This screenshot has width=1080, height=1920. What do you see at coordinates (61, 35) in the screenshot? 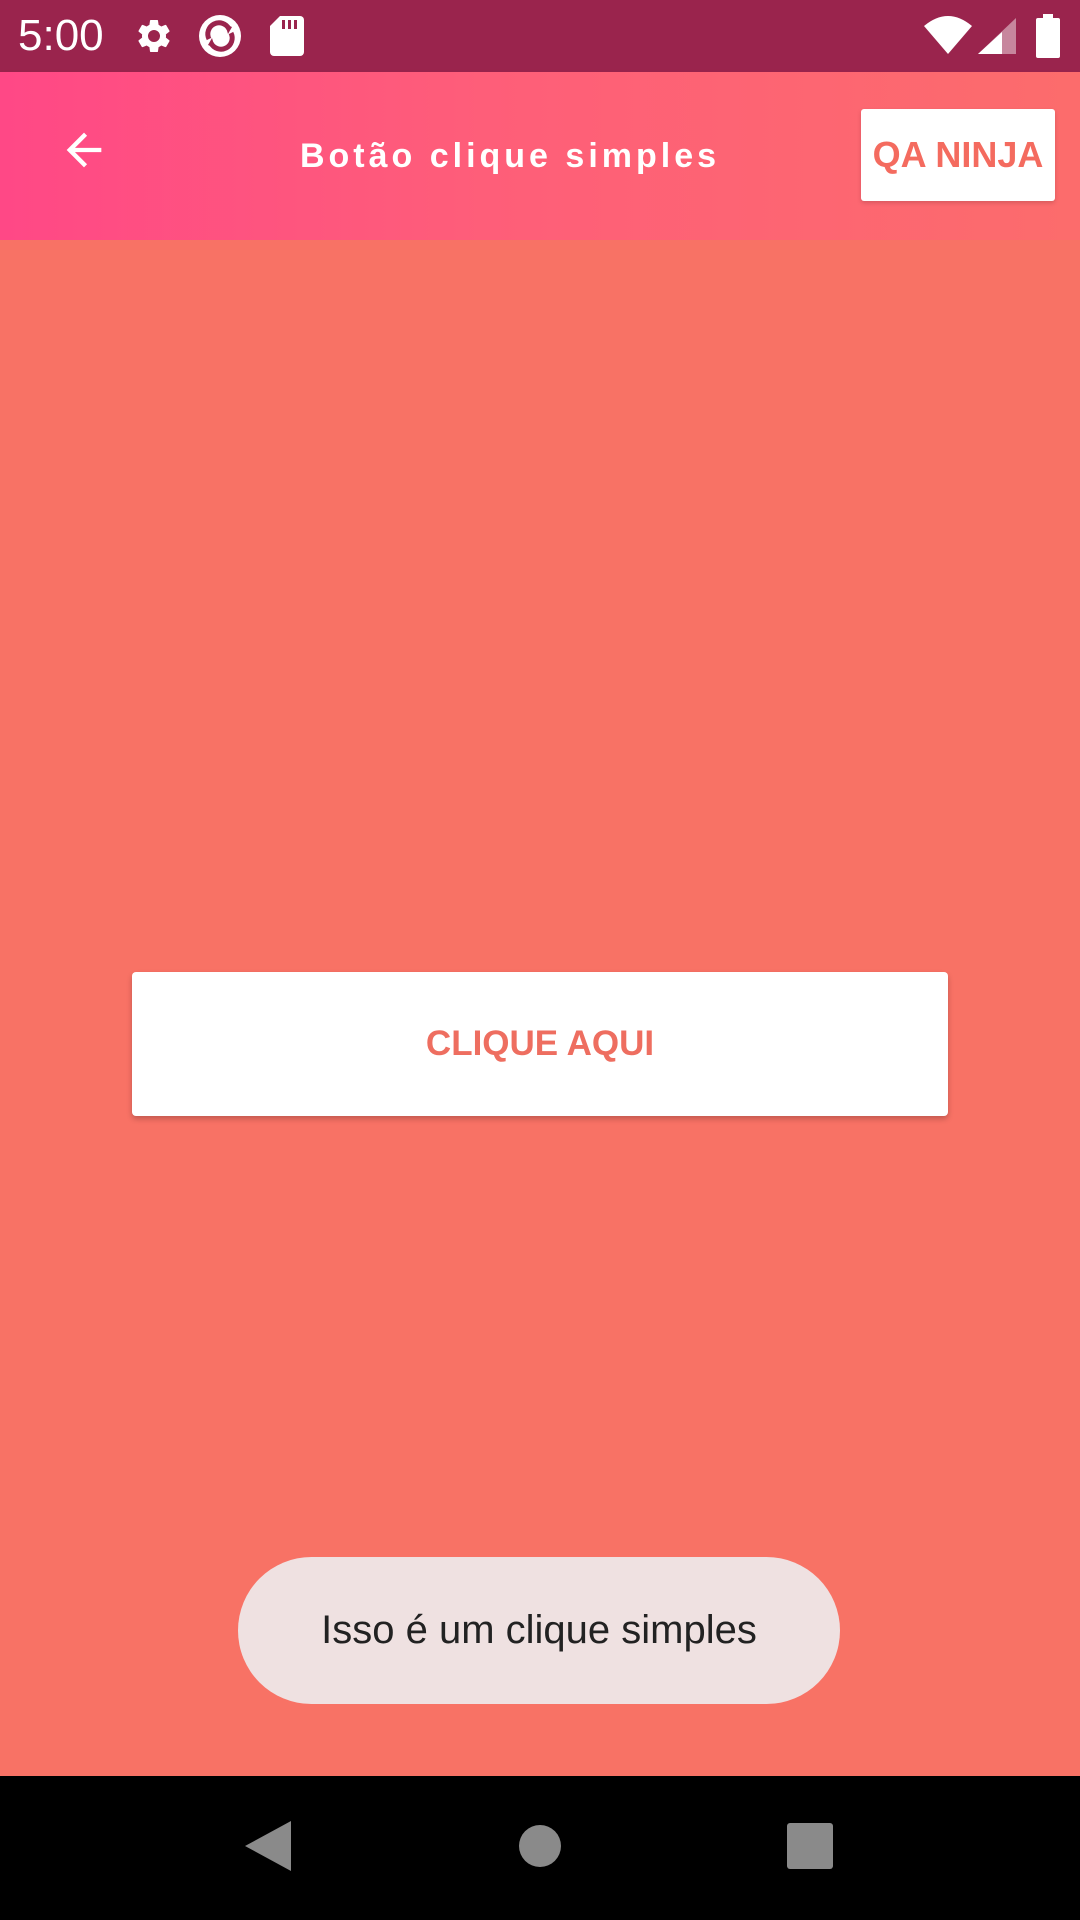
I see `status-time: 5:00` at bounding box center [61, 35].